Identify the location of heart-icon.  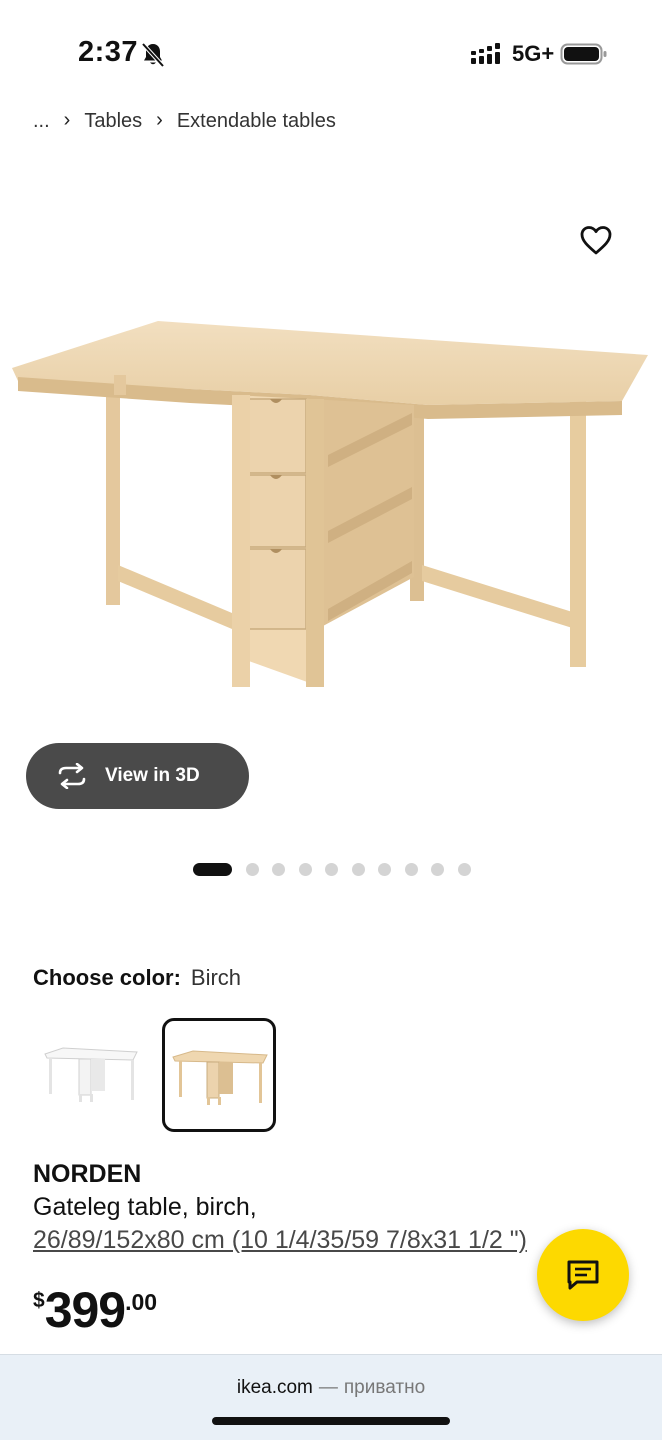
(596, 240).